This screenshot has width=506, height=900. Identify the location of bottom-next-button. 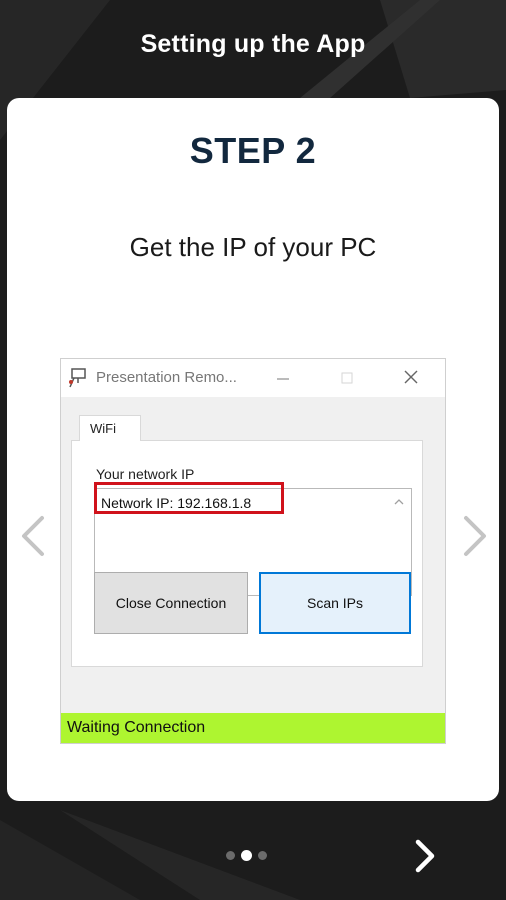
(425, 856).